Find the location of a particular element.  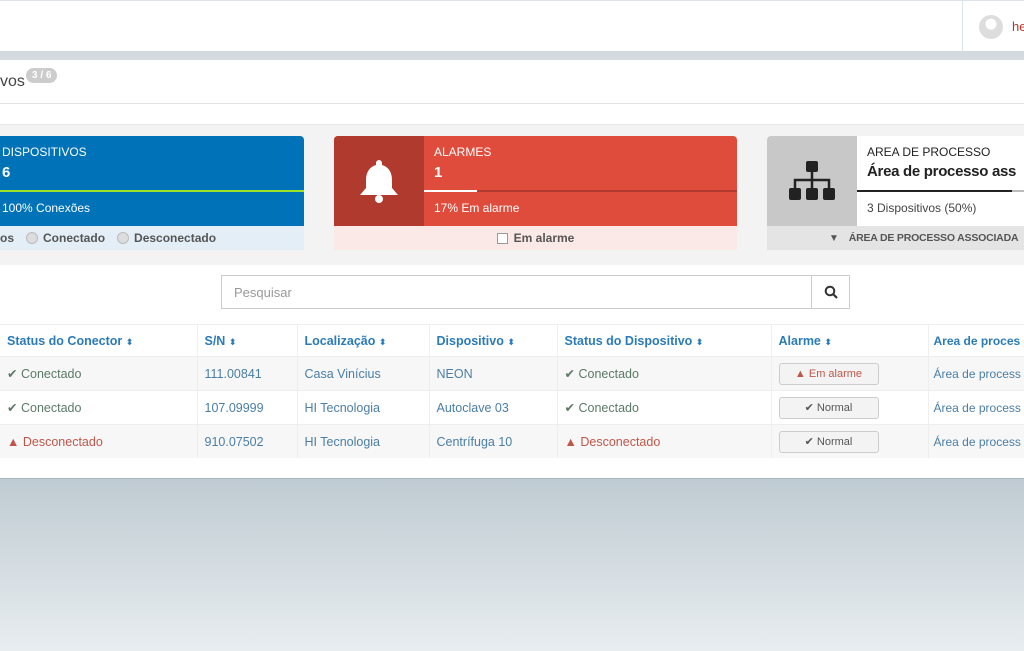

connector-status-cell: ▲ Desconectado is located at coordinates (99, 441).